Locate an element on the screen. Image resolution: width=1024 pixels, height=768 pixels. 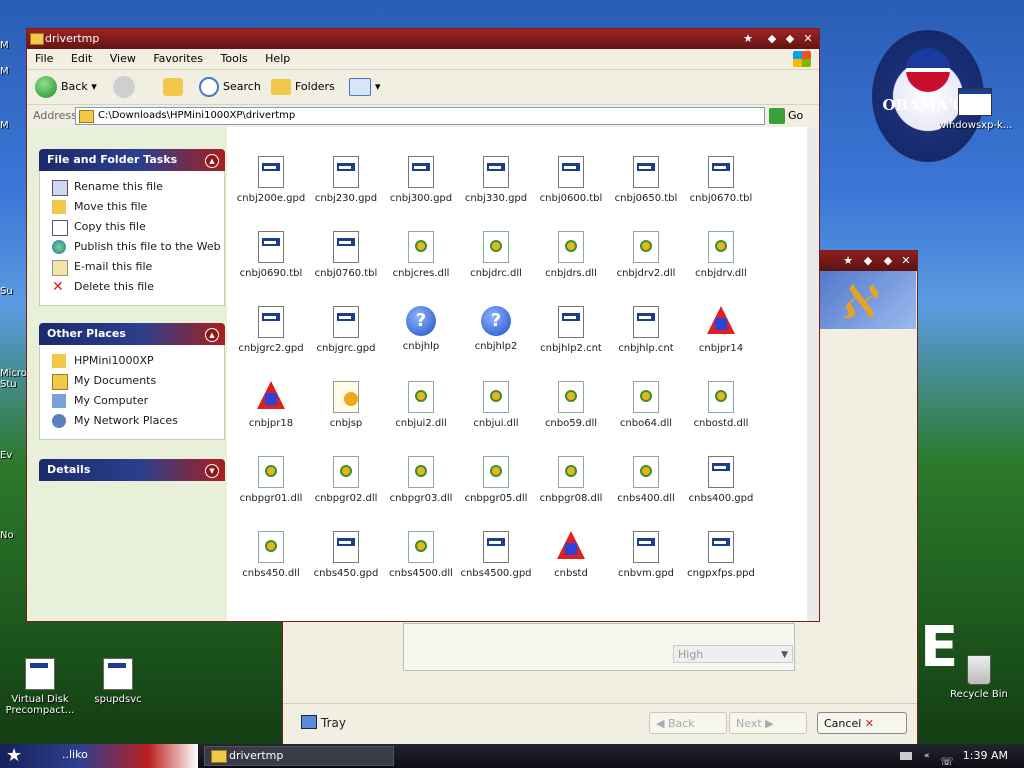
file-item: cnbs450.gpd is located at coordinates (346, 555).